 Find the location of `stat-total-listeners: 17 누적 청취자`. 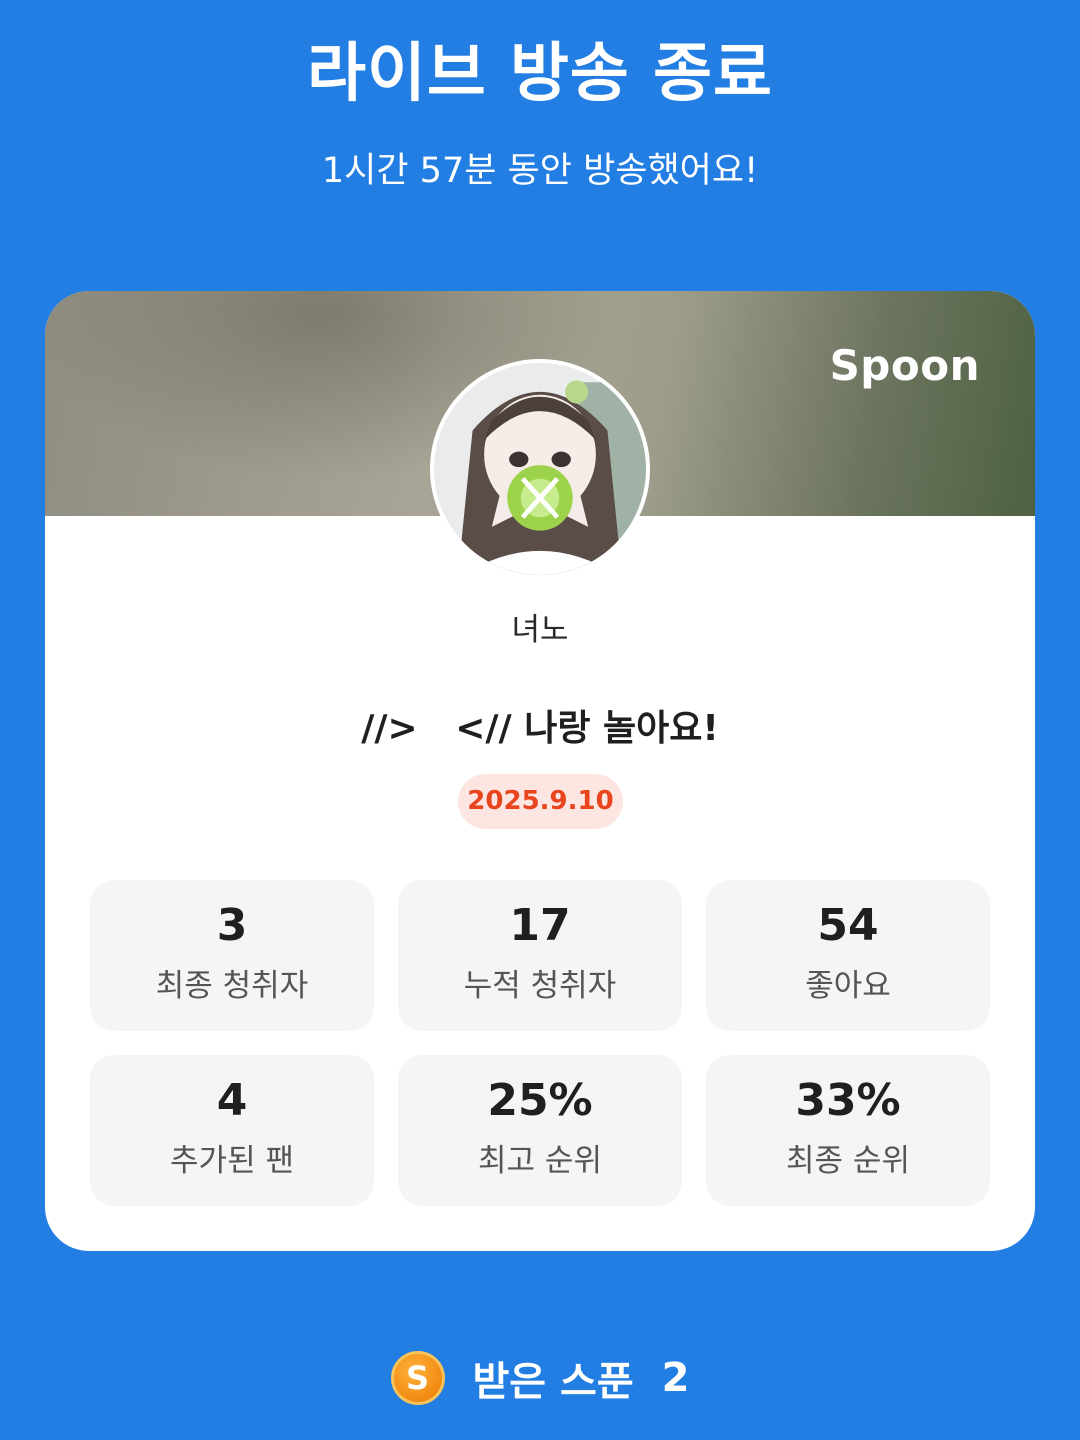

stat-total-listeners: 17 누적 청취자 is located at coordinates (540, 955).